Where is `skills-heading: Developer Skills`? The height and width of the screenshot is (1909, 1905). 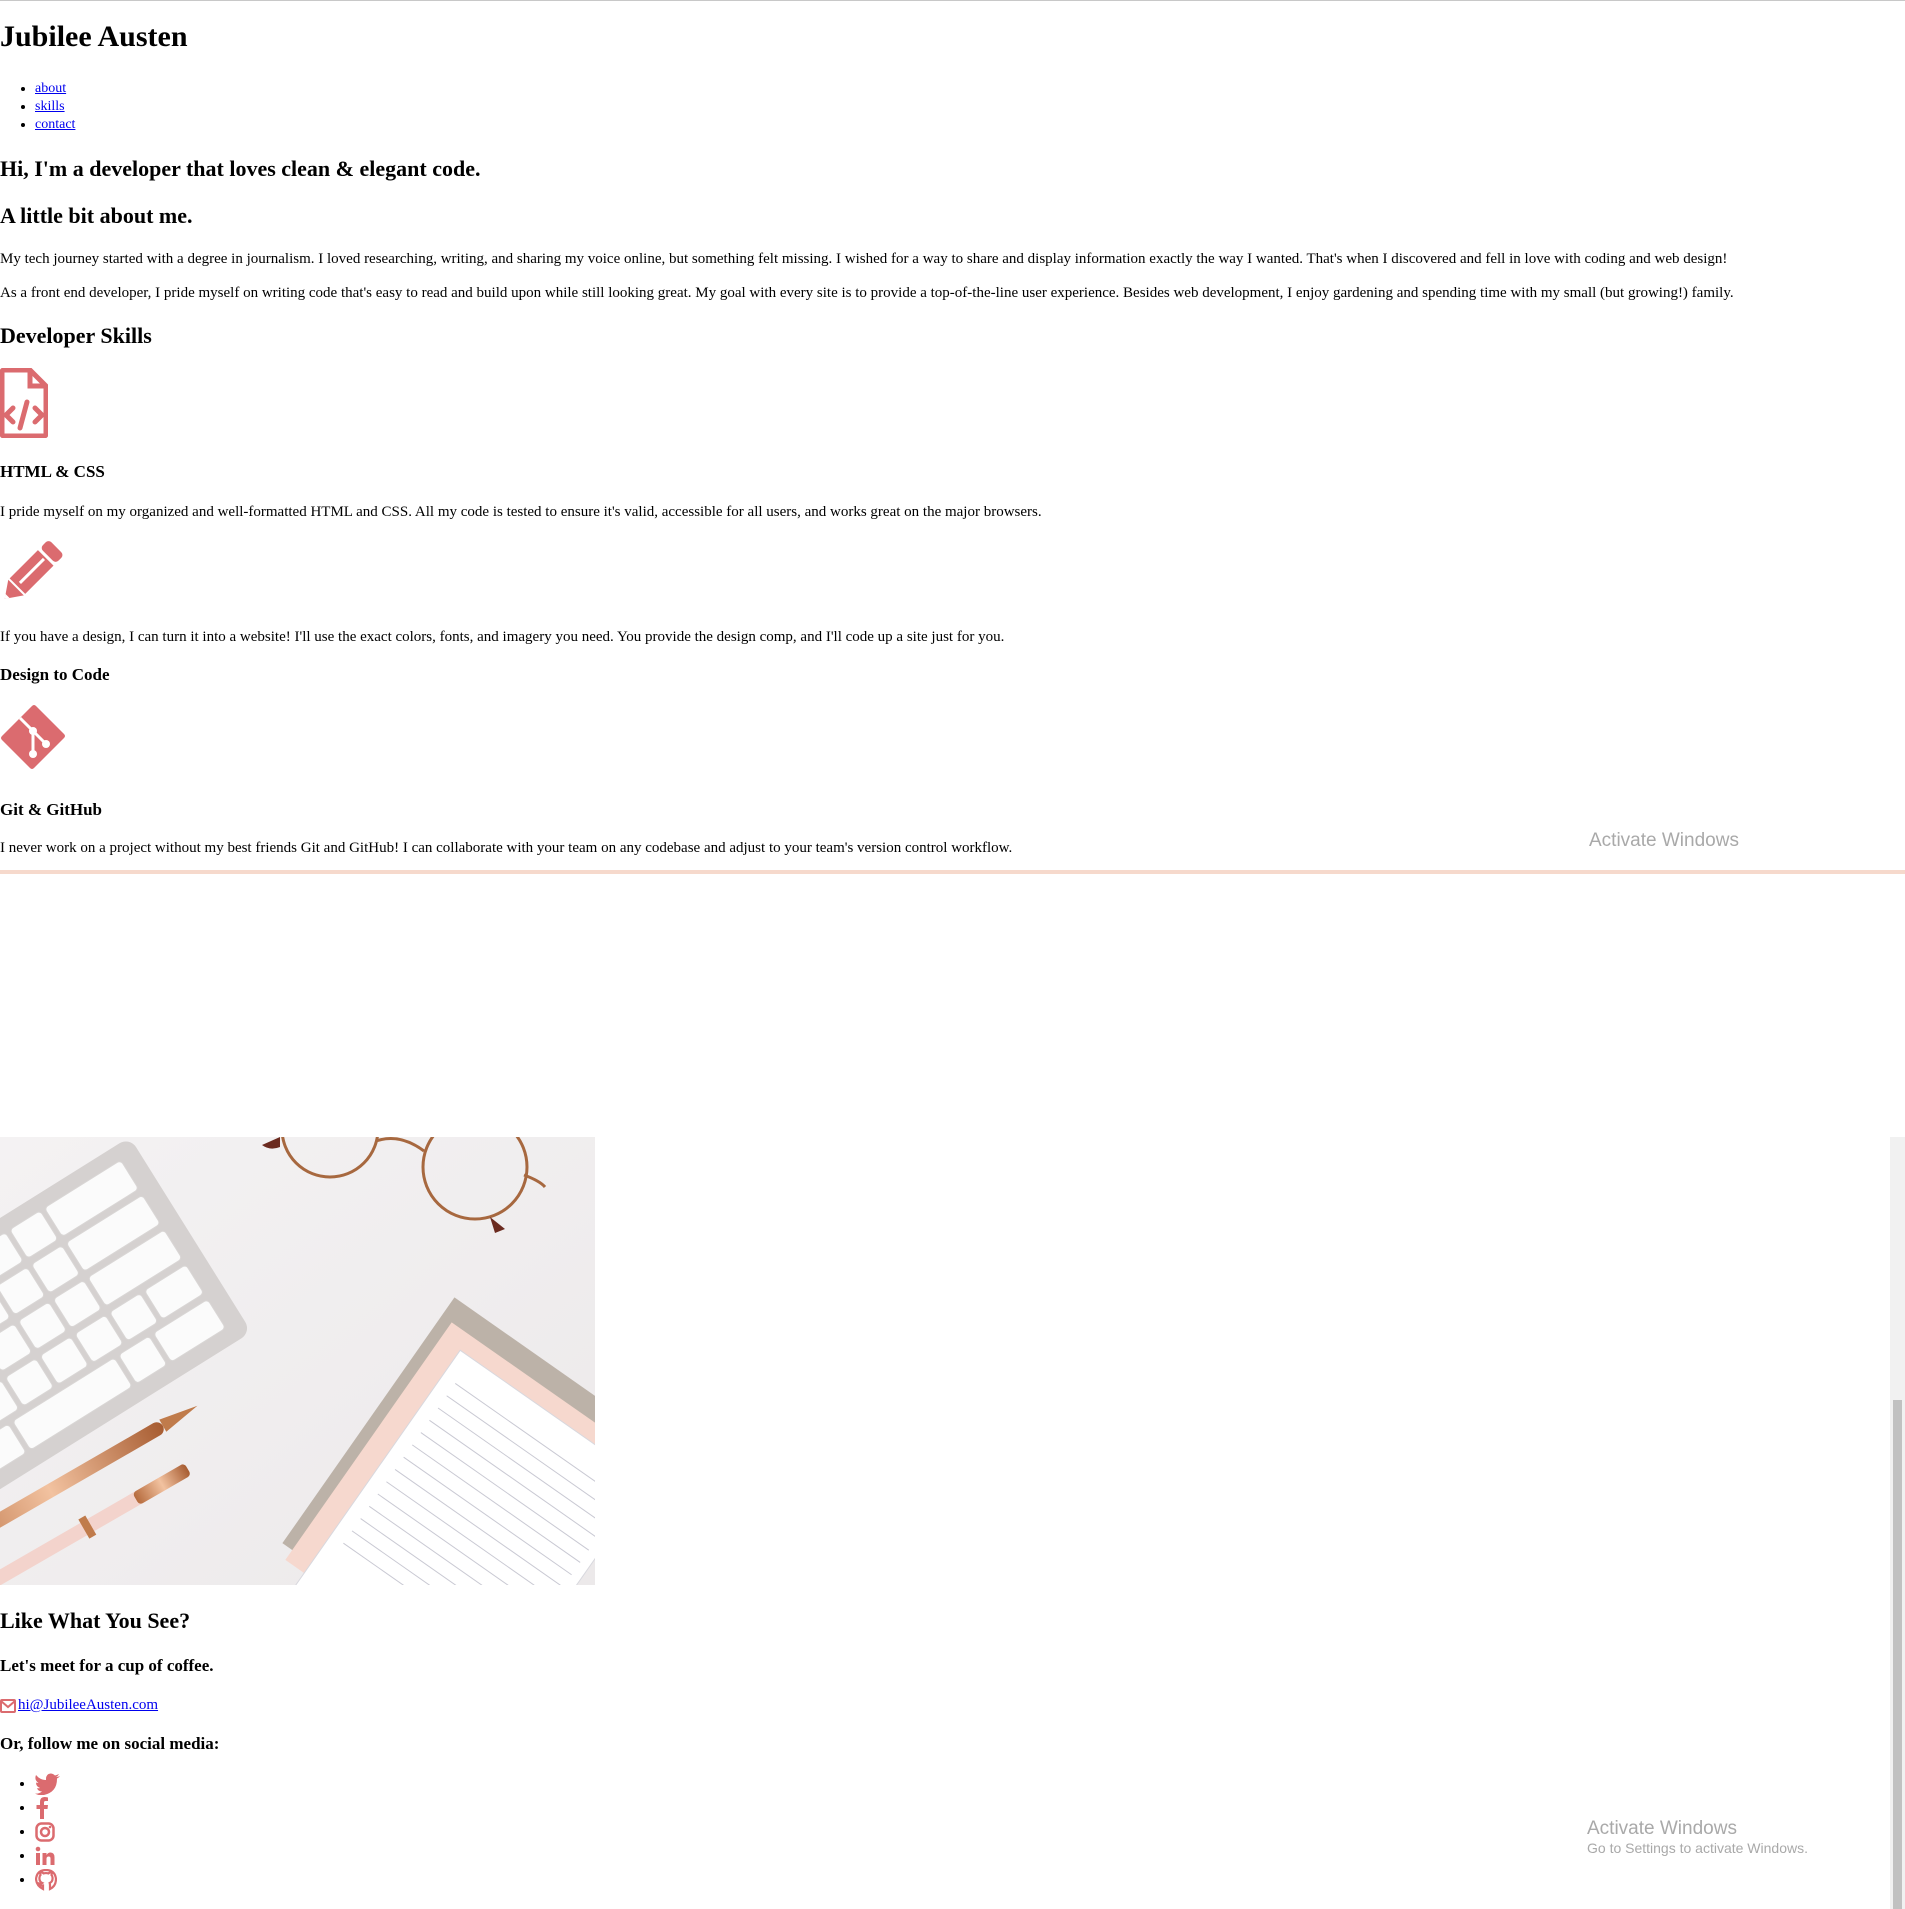 skills-heading: Developer Skills is located at coordinates (76, 335).